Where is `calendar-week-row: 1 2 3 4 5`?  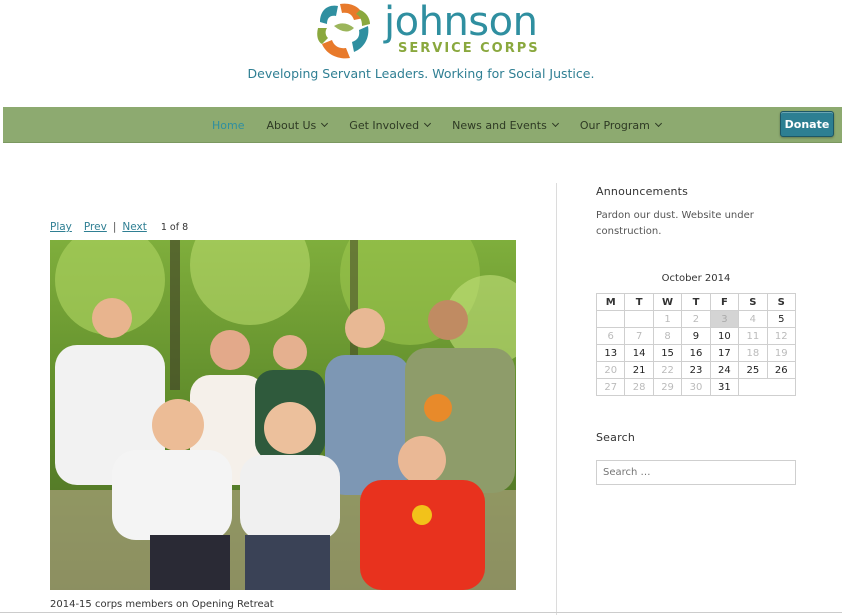
calendar-week-row: 1 2 3 4 5 is located at coordinates (696, 319).